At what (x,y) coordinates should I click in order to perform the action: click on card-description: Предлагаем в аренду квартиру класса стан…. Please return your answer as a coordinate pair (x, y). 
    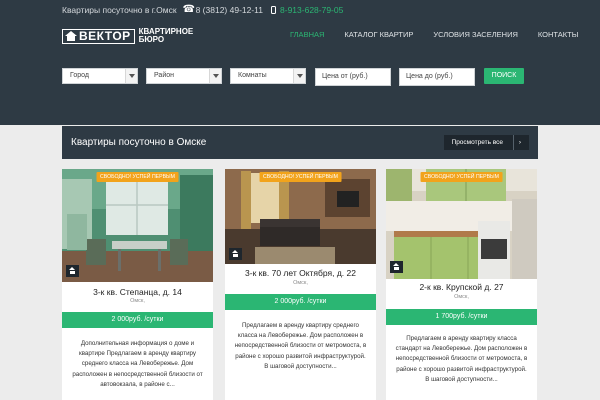
    Looking at the image, I should click on (461, 359).